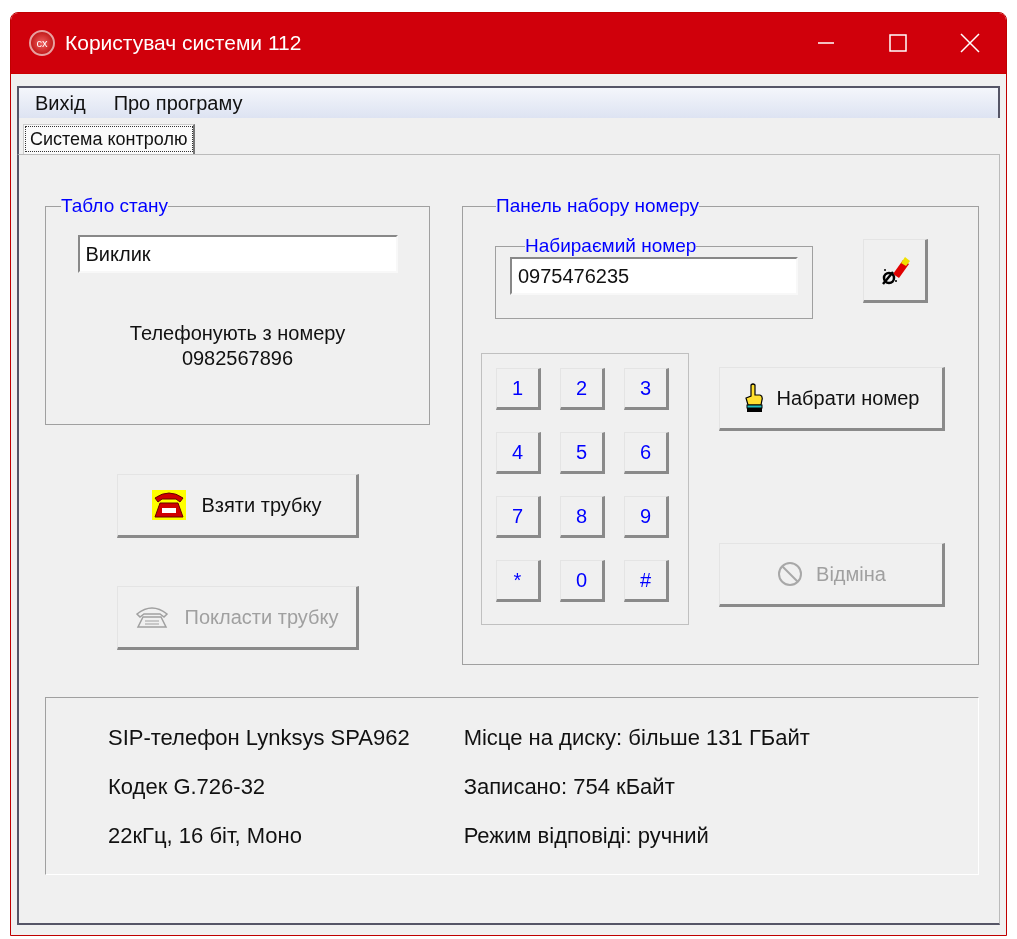 The width and height of the screenshot is (1017, 939). I want to click on number-field: 0975476235, so click(654, 276).